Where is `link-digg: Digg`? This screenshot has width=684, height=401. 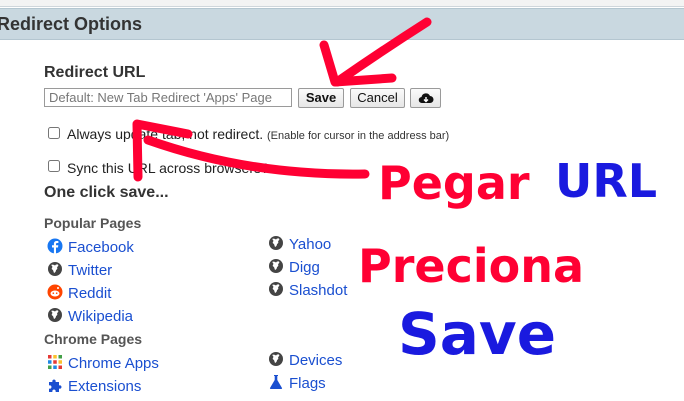
link-digg: Digg is located at coordinates (294, 267).